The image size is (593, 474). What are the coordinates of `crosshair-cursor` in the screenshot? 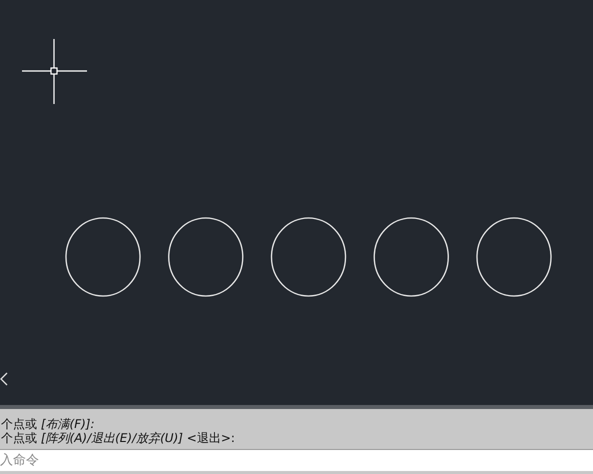 It's located at (54, 71).